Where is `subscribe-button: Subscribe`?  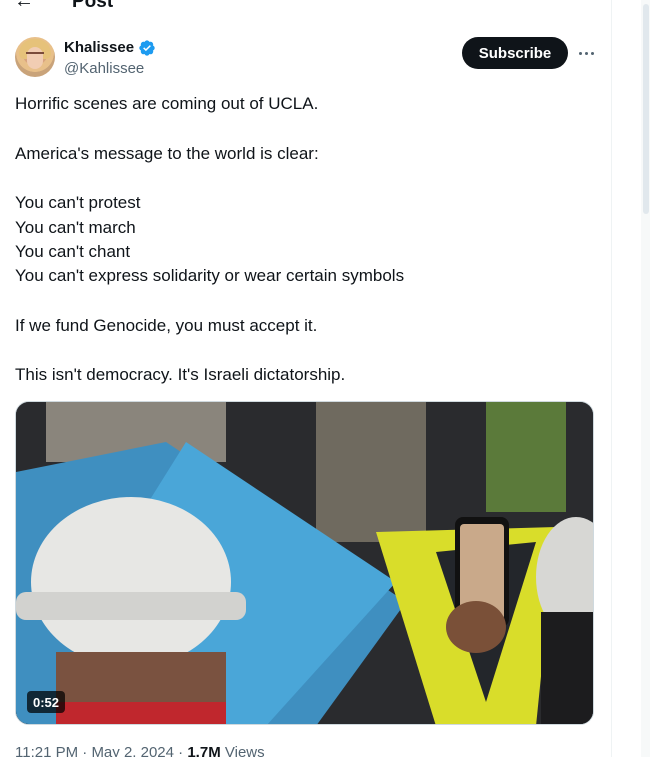
subscribe-button: Subscribe is located at coordinates (515, 53).